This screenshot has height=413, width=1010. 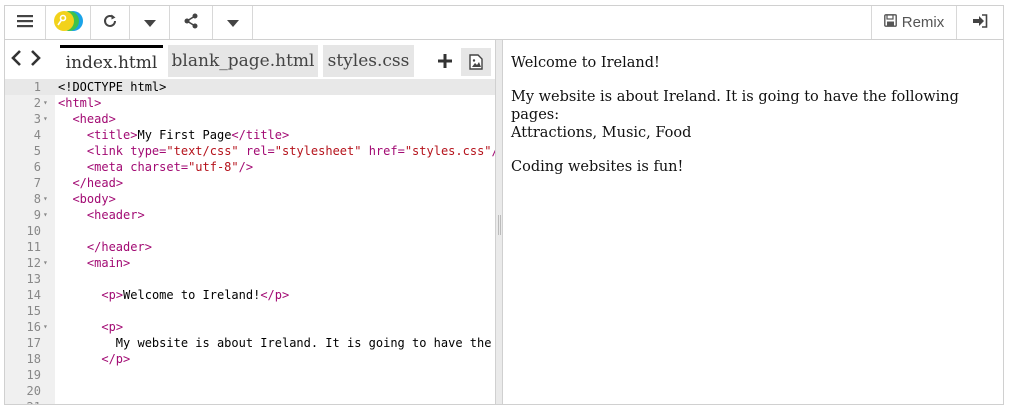 What do you see at coordinates (94, 119) in the screenshot?
I see `code-text: <head>` at bounding box center [94, 119].